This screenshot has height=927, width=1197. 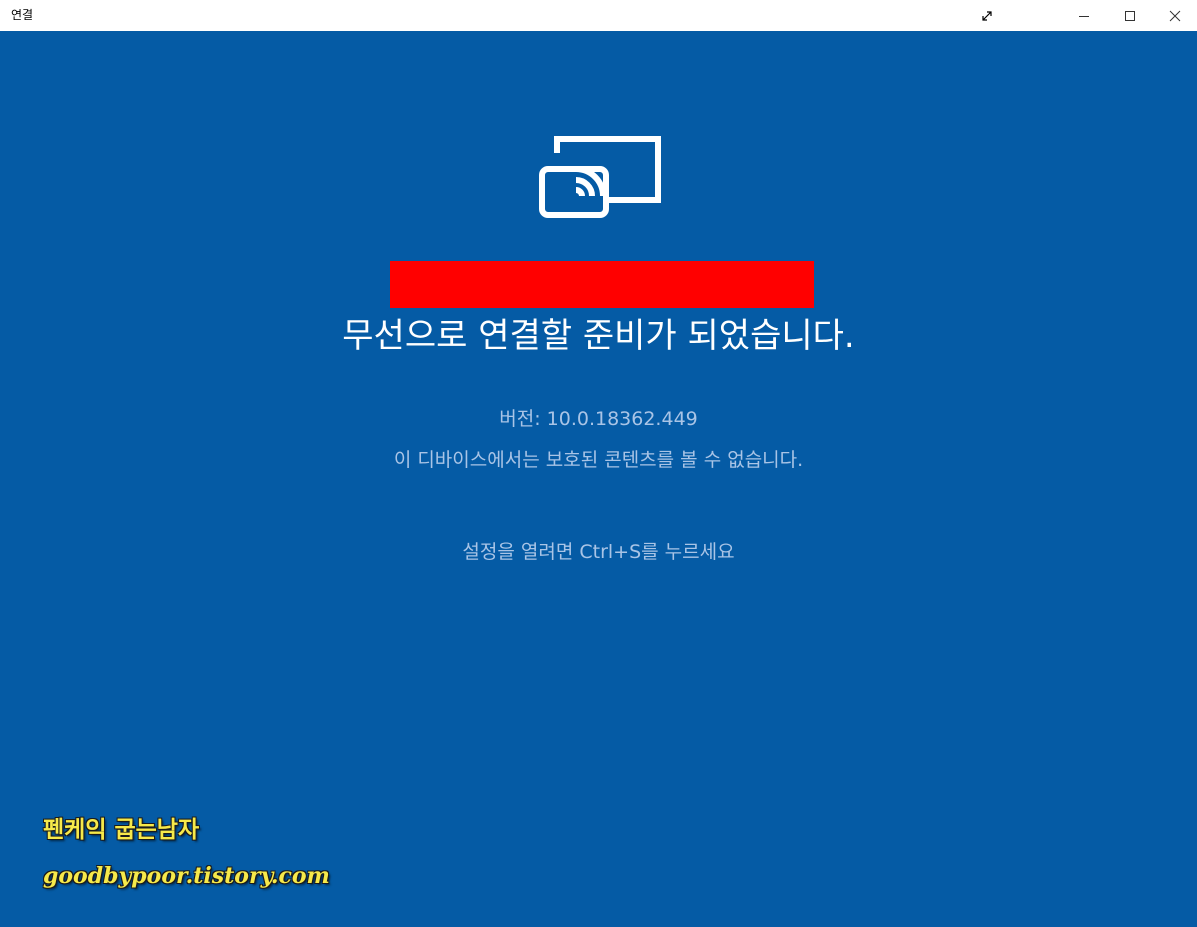 I want to click on minimize-button, so click(x=1084, y=15).